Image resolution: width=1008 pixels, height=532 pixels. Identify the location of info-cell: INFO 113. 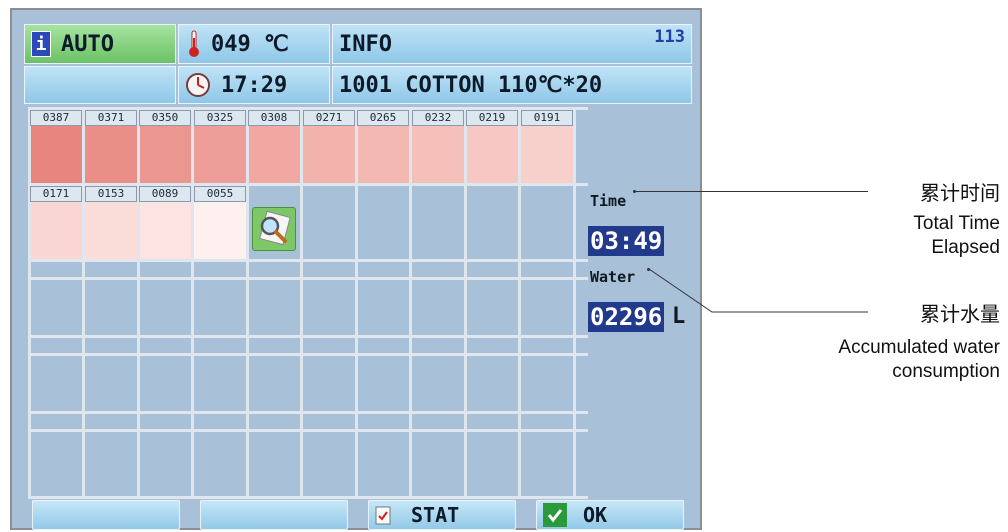
(512, 44).